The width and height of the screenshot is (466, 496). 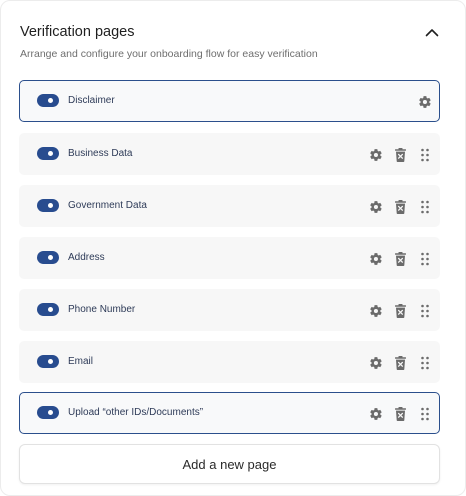 What do you see at coordinates (81, 361) in the screenshot?
I see `page-label: Email` at bounding box center [81, 361].